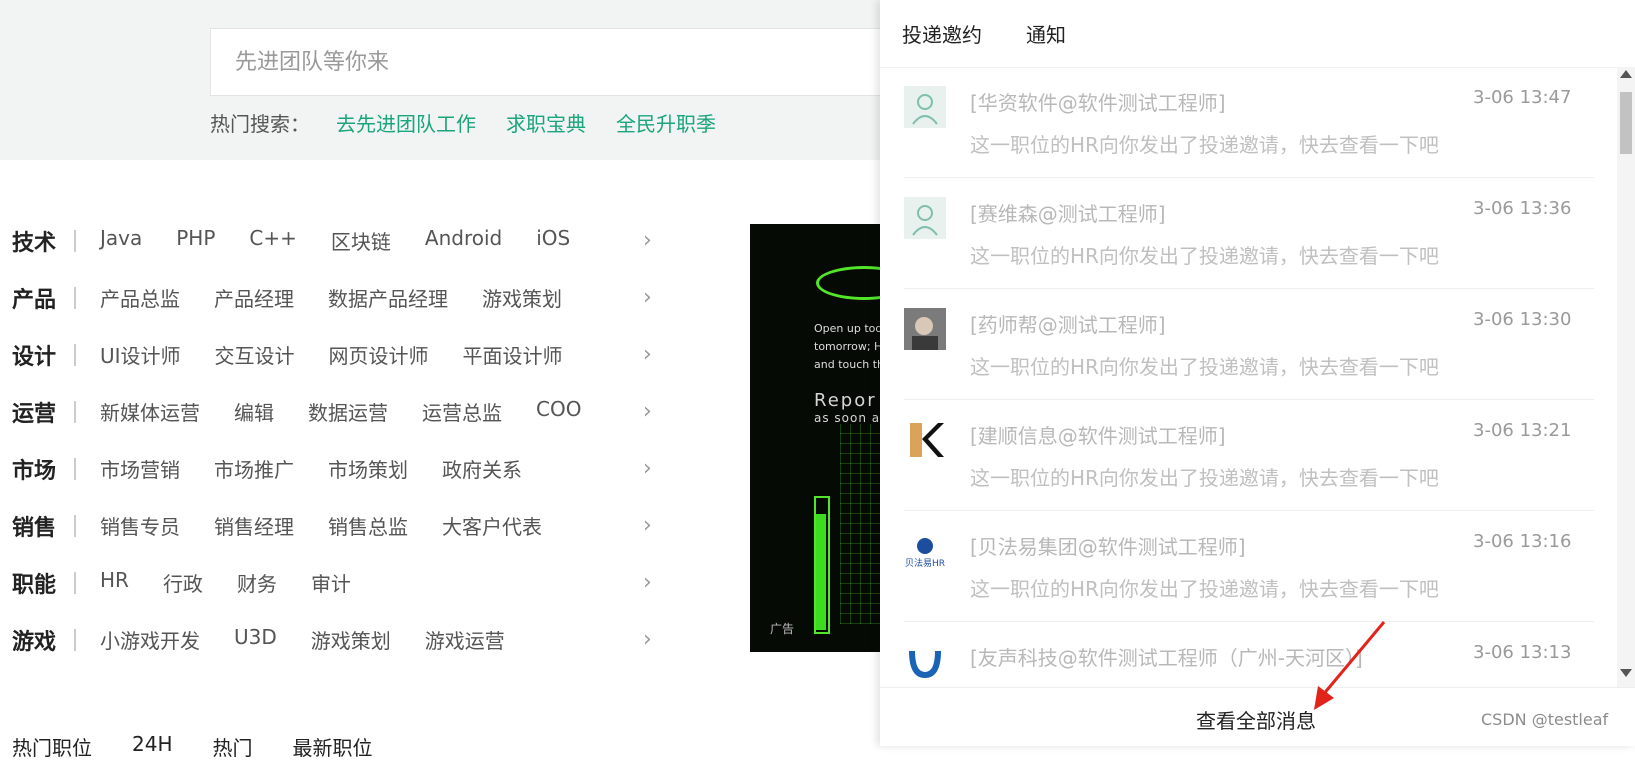 Image resolution: width=1635 pixels, height=761 pixels. I want to click on tab-invitations: 投递邀约, so click(942, 33).